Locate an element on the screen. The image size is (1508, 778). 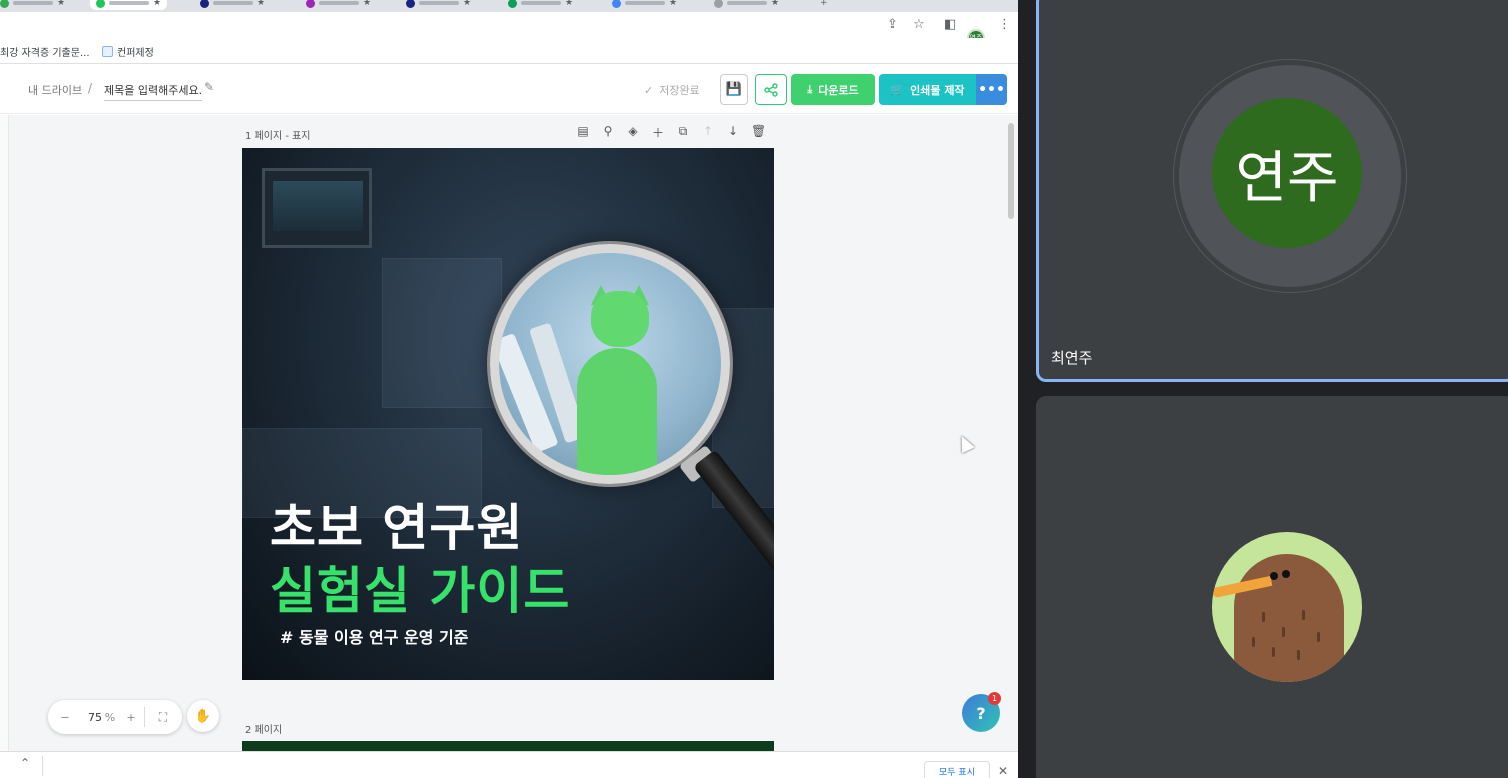
check-icon: ✓ is located at coordinates (649, 90).